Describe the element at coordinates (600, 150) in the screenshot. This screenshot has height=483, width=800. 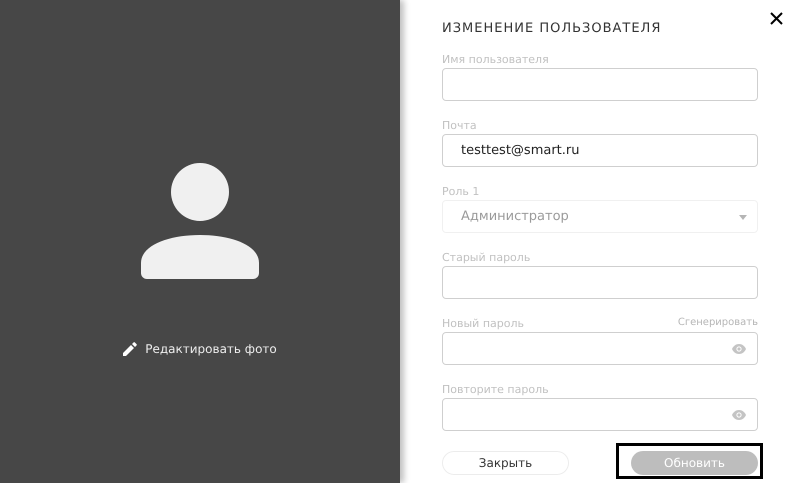
I see `input-field: testtest@smart.ru` at that location.